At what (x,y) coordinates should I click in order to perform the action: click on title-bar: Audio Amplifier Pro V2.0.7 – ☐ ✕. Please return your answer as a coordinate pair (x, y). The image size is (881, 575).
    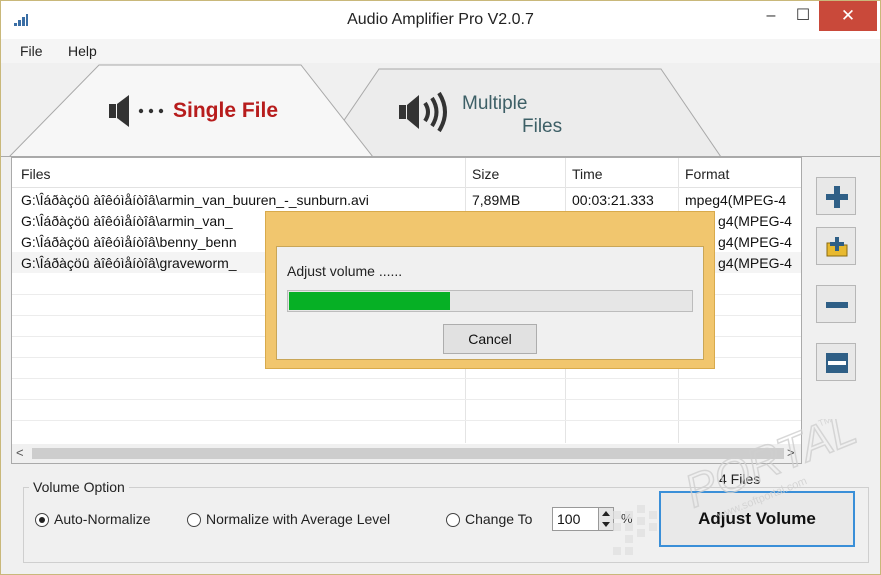
    Looking at the image, I should click on (440, 20).